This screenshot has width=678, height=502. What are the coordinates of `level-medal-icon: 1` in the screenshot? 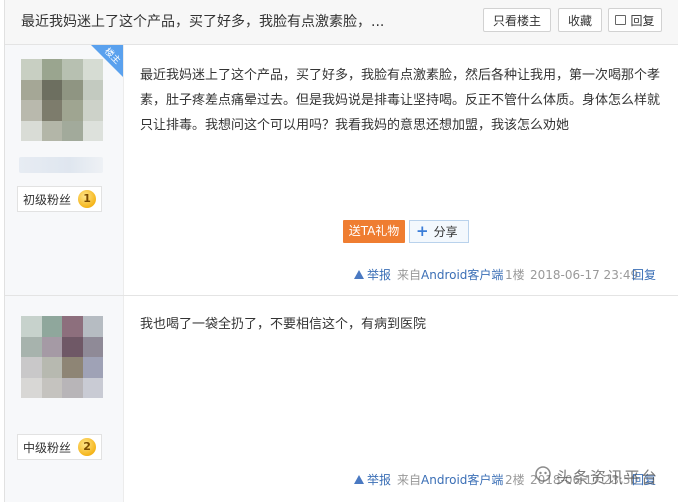 It's located at (87, 199).